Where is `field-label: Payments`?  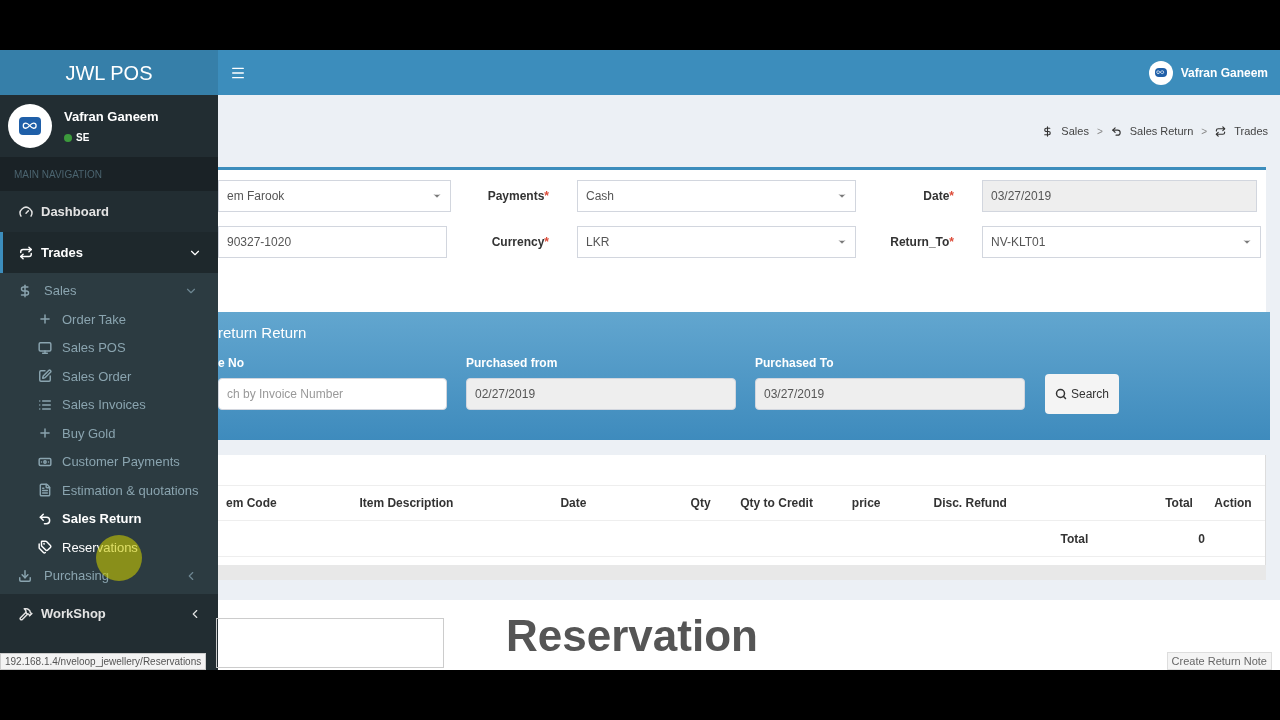
field-label: Payments is located at coordinates (516, 196).